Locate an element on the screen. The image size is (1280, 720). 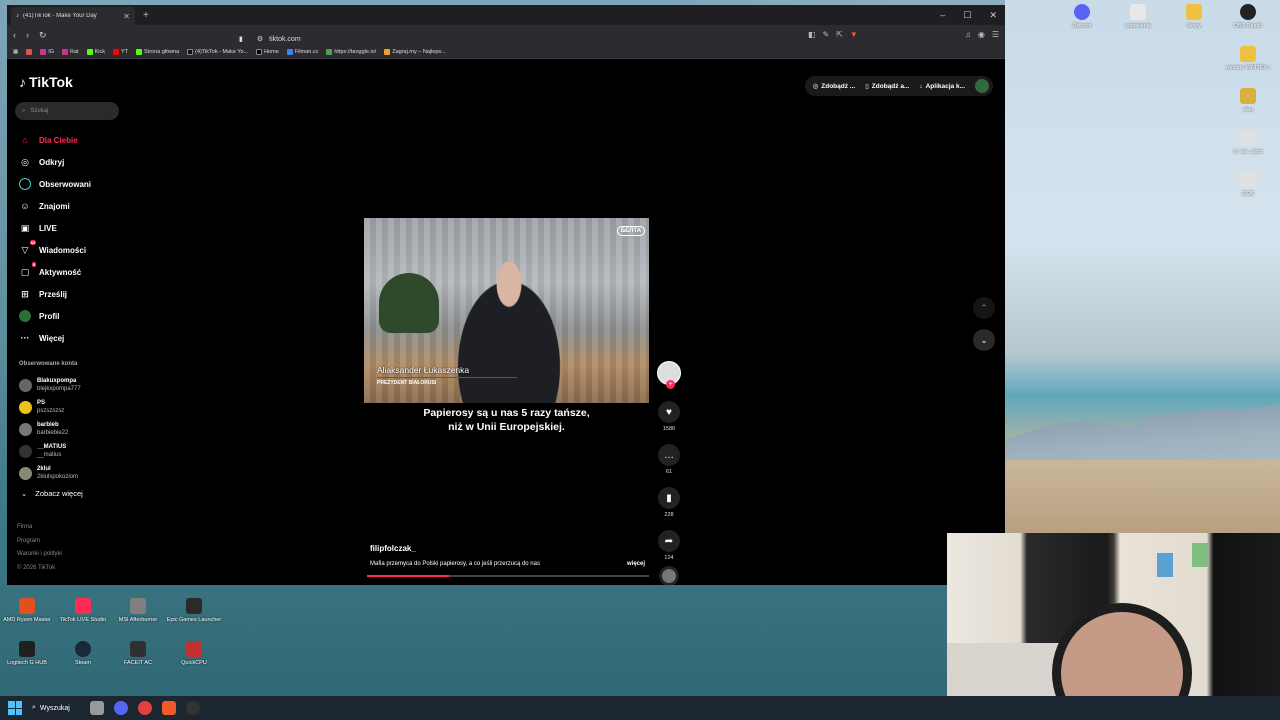
share-icon: ⇱ is located at coordinates (839, 34).